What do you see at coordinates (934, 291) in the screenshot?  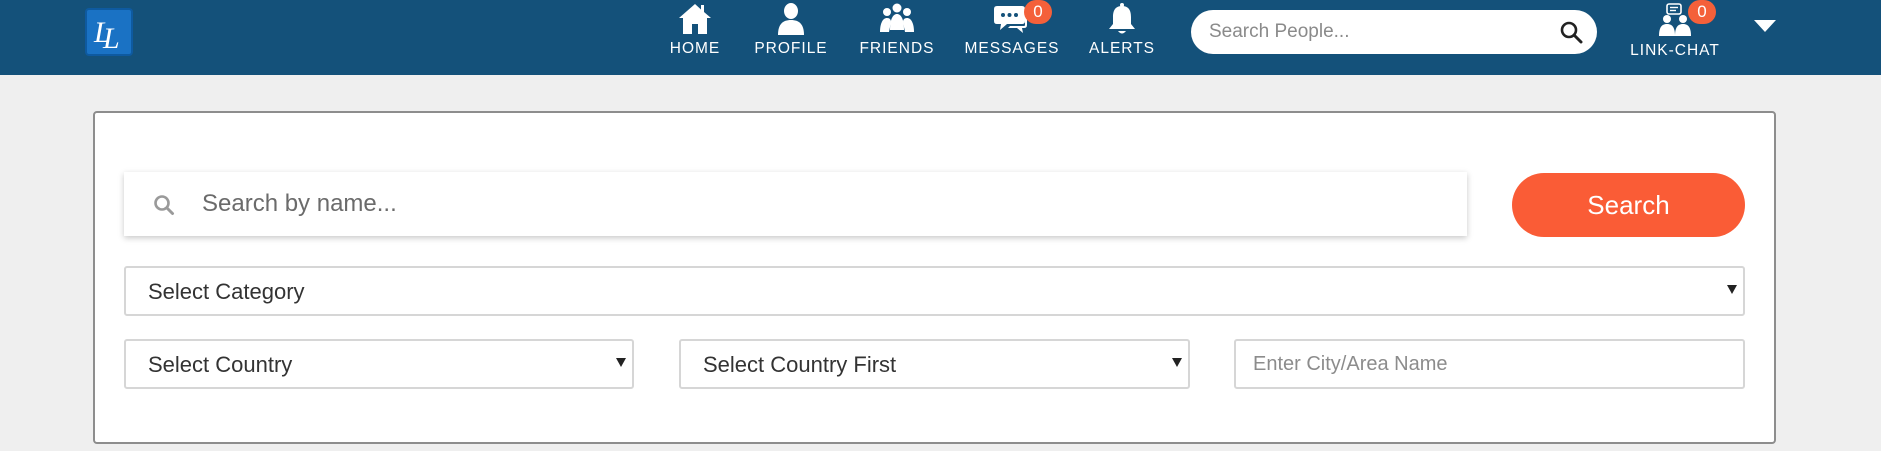 I see `category-select: Select Category` at bounding box center [934, 291].